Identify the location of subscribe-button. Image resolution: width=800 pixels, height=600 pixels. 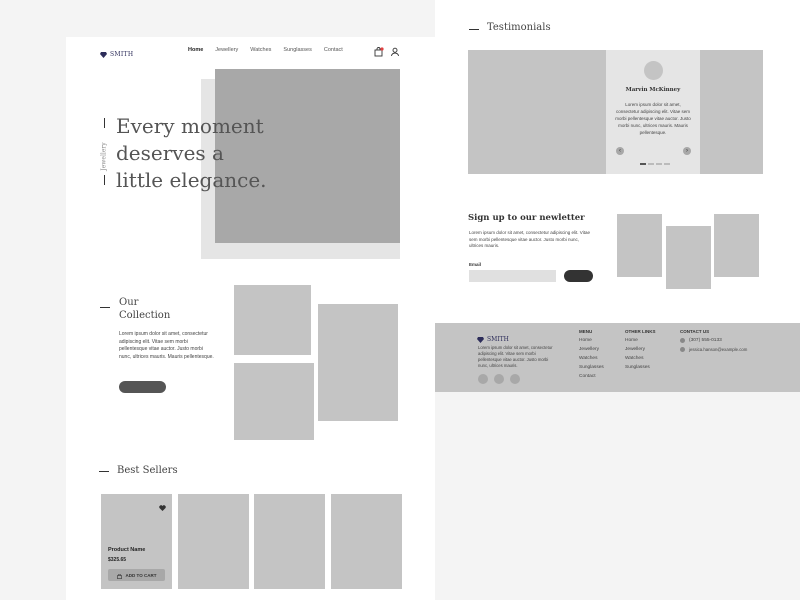
(578, 276).